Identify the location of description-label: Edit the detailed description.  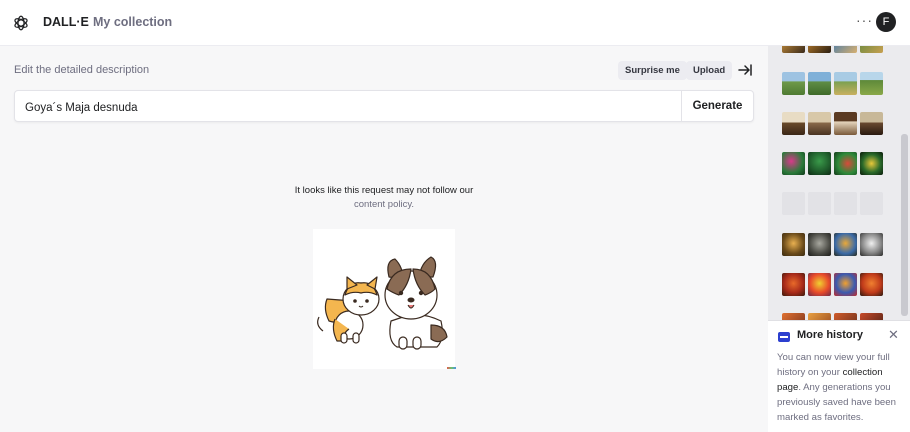
(82, 70).